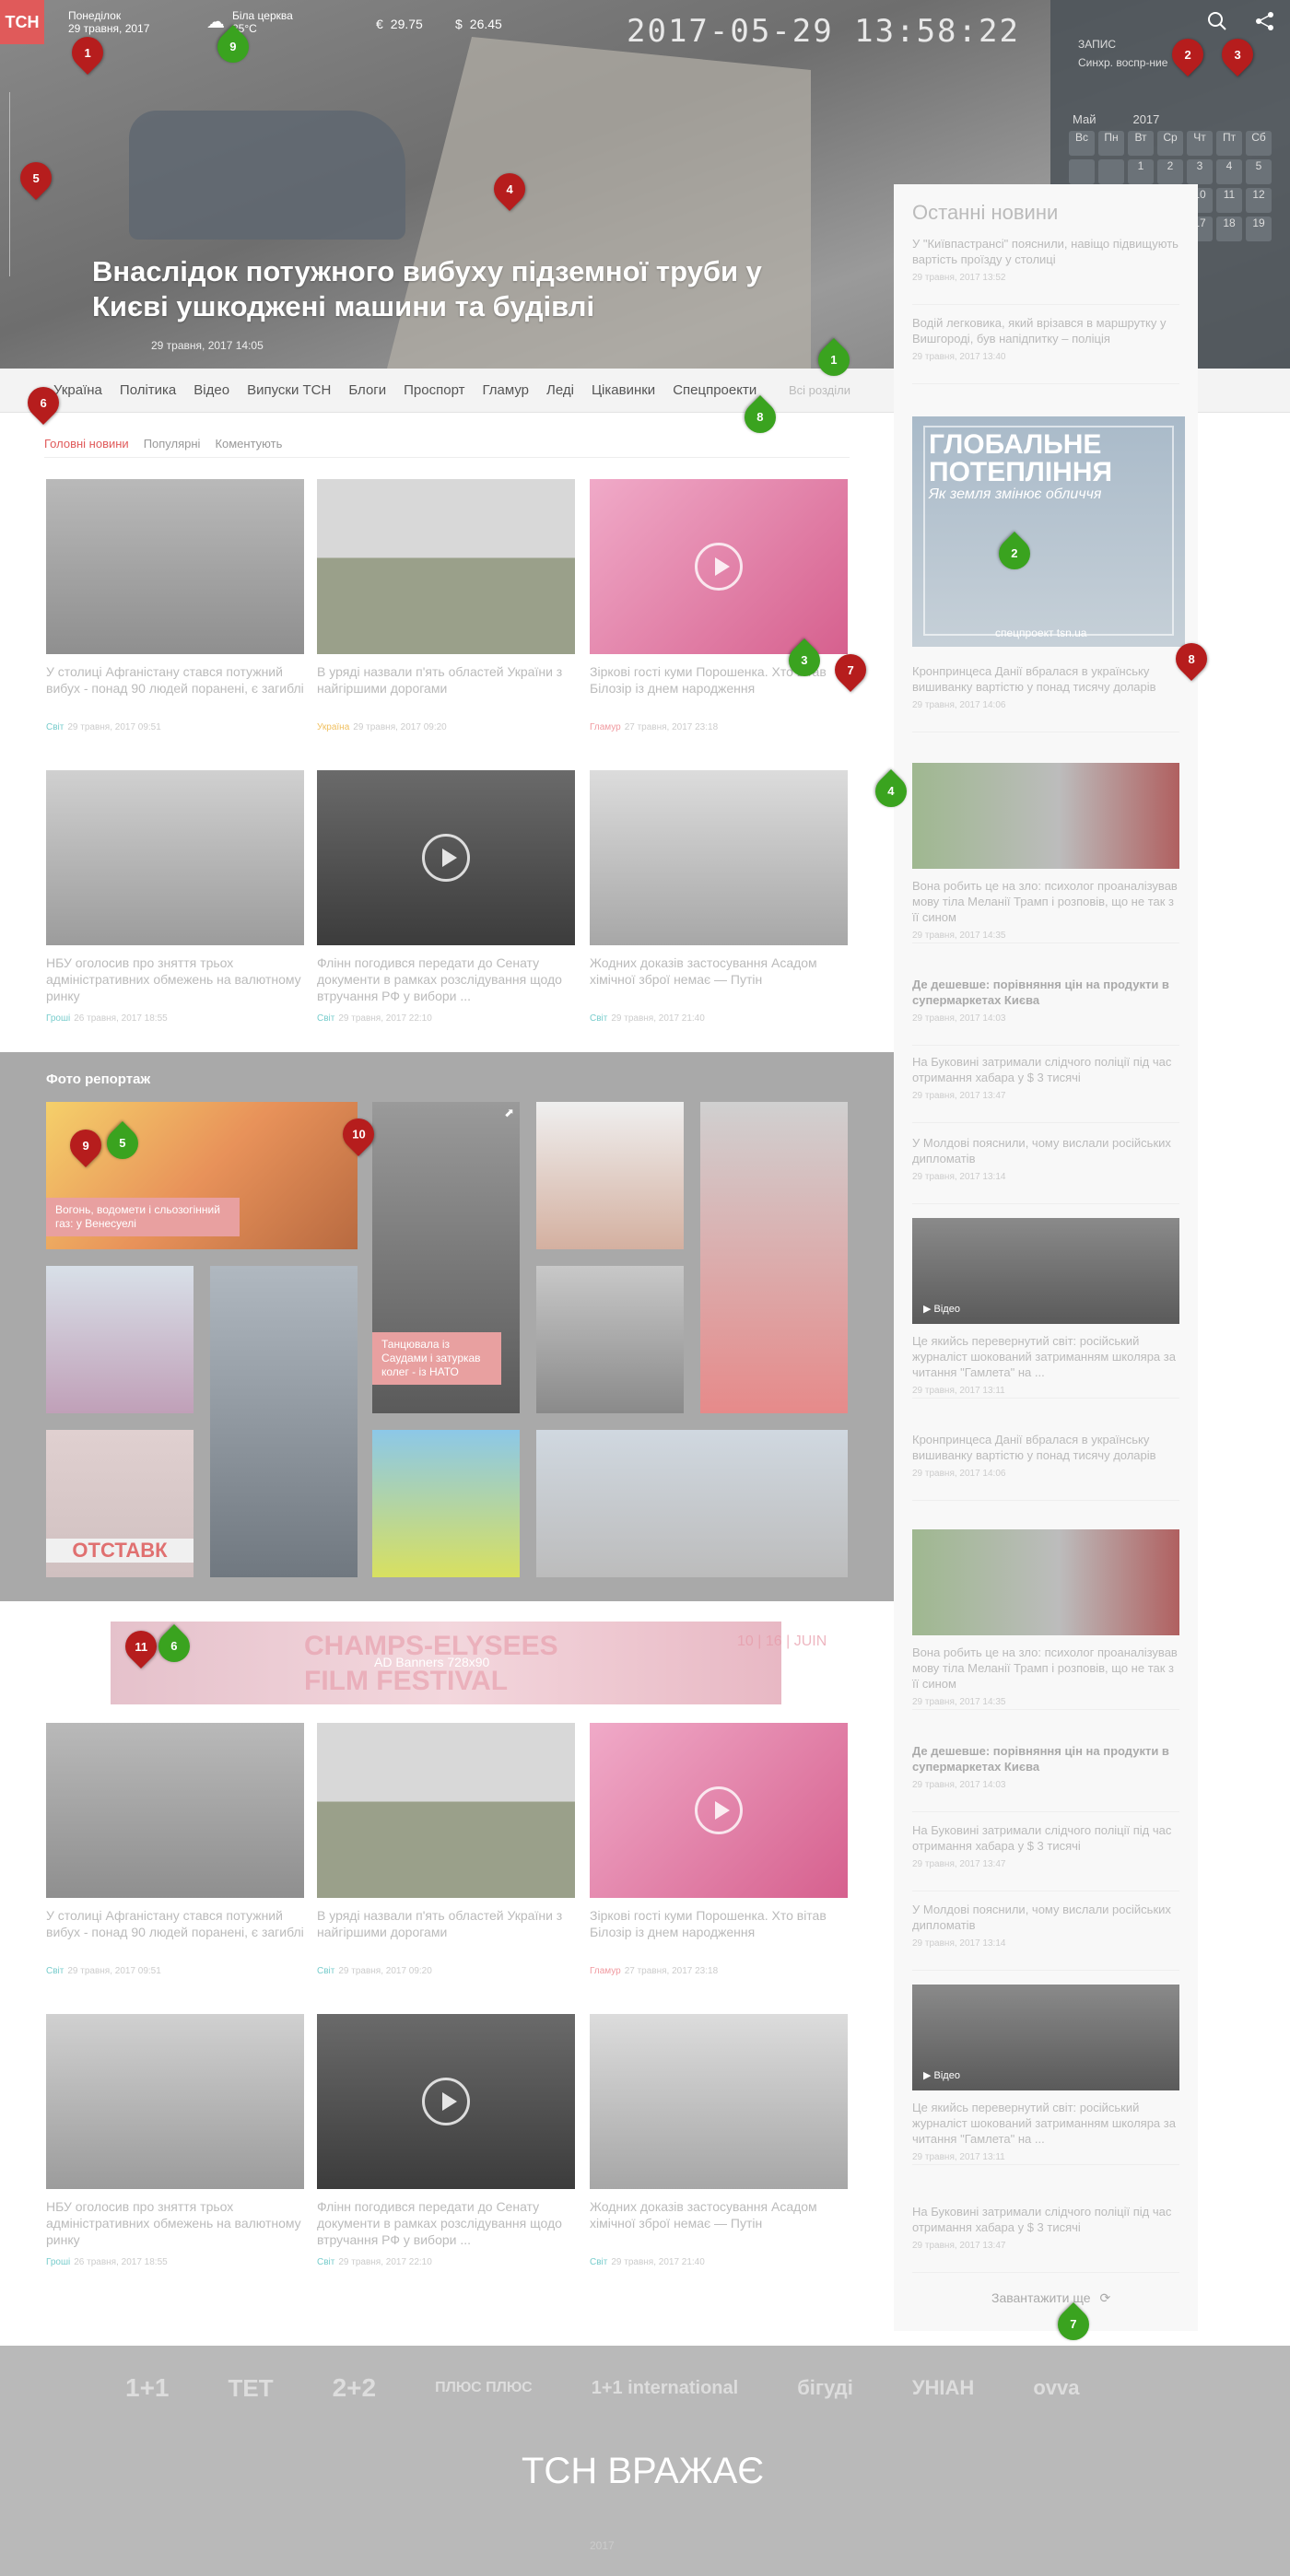  I want to click on nav-item: Блоги, so click(367, 390).